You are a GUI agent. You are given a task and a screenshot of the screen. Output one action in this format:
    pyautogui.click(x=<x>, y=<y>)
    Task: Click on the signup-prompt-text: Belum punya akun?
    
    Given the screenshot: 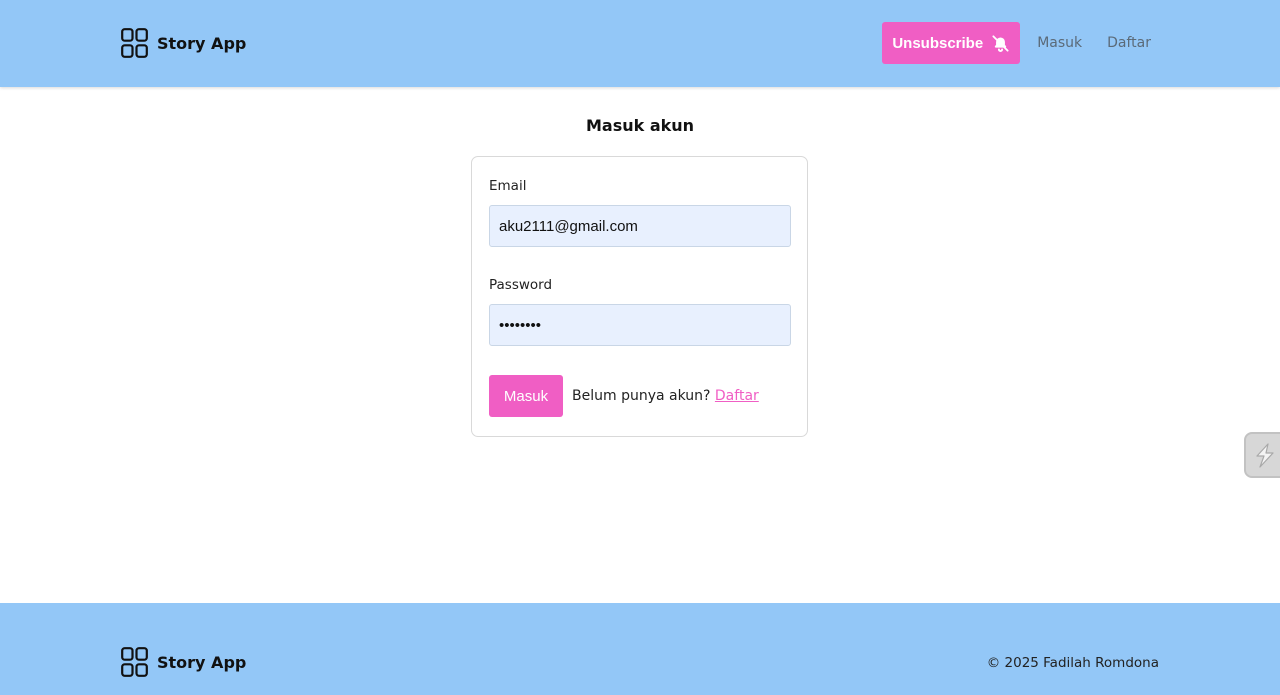 What is the action you would take?
    pyautogui.click(x=641, y=396)
    